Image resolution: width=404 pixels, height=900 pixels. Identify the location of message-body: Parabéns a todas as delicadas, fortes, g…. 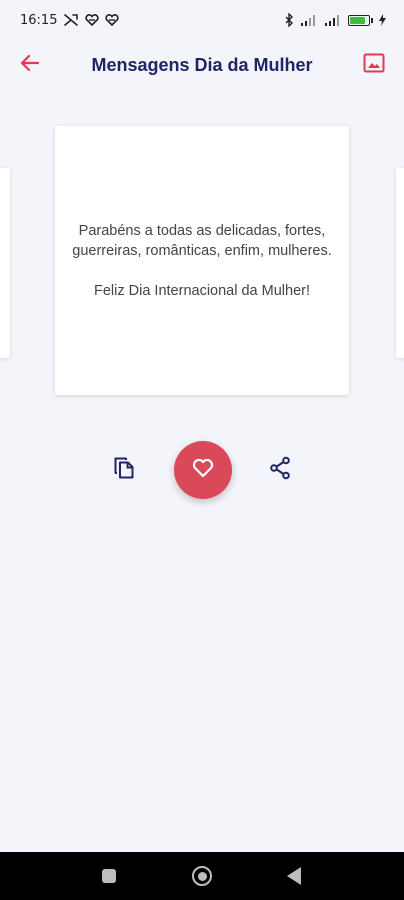
(202, 240).